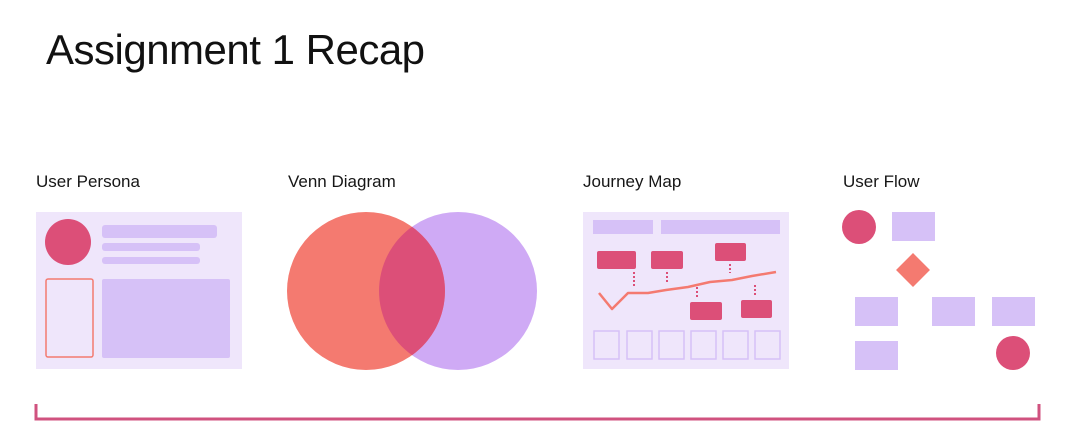 Image resolution: width=1072 pixels, height=446 pixels. Describe the element at coordinates (412, 291) in the screenshot. I see `venn-diagram-illustration` at that location.